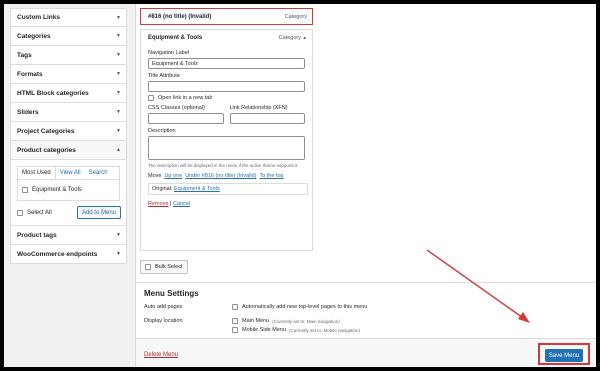  Describe the element at coordinates (366, 282) in the screenshot. I see `divider` at that location.